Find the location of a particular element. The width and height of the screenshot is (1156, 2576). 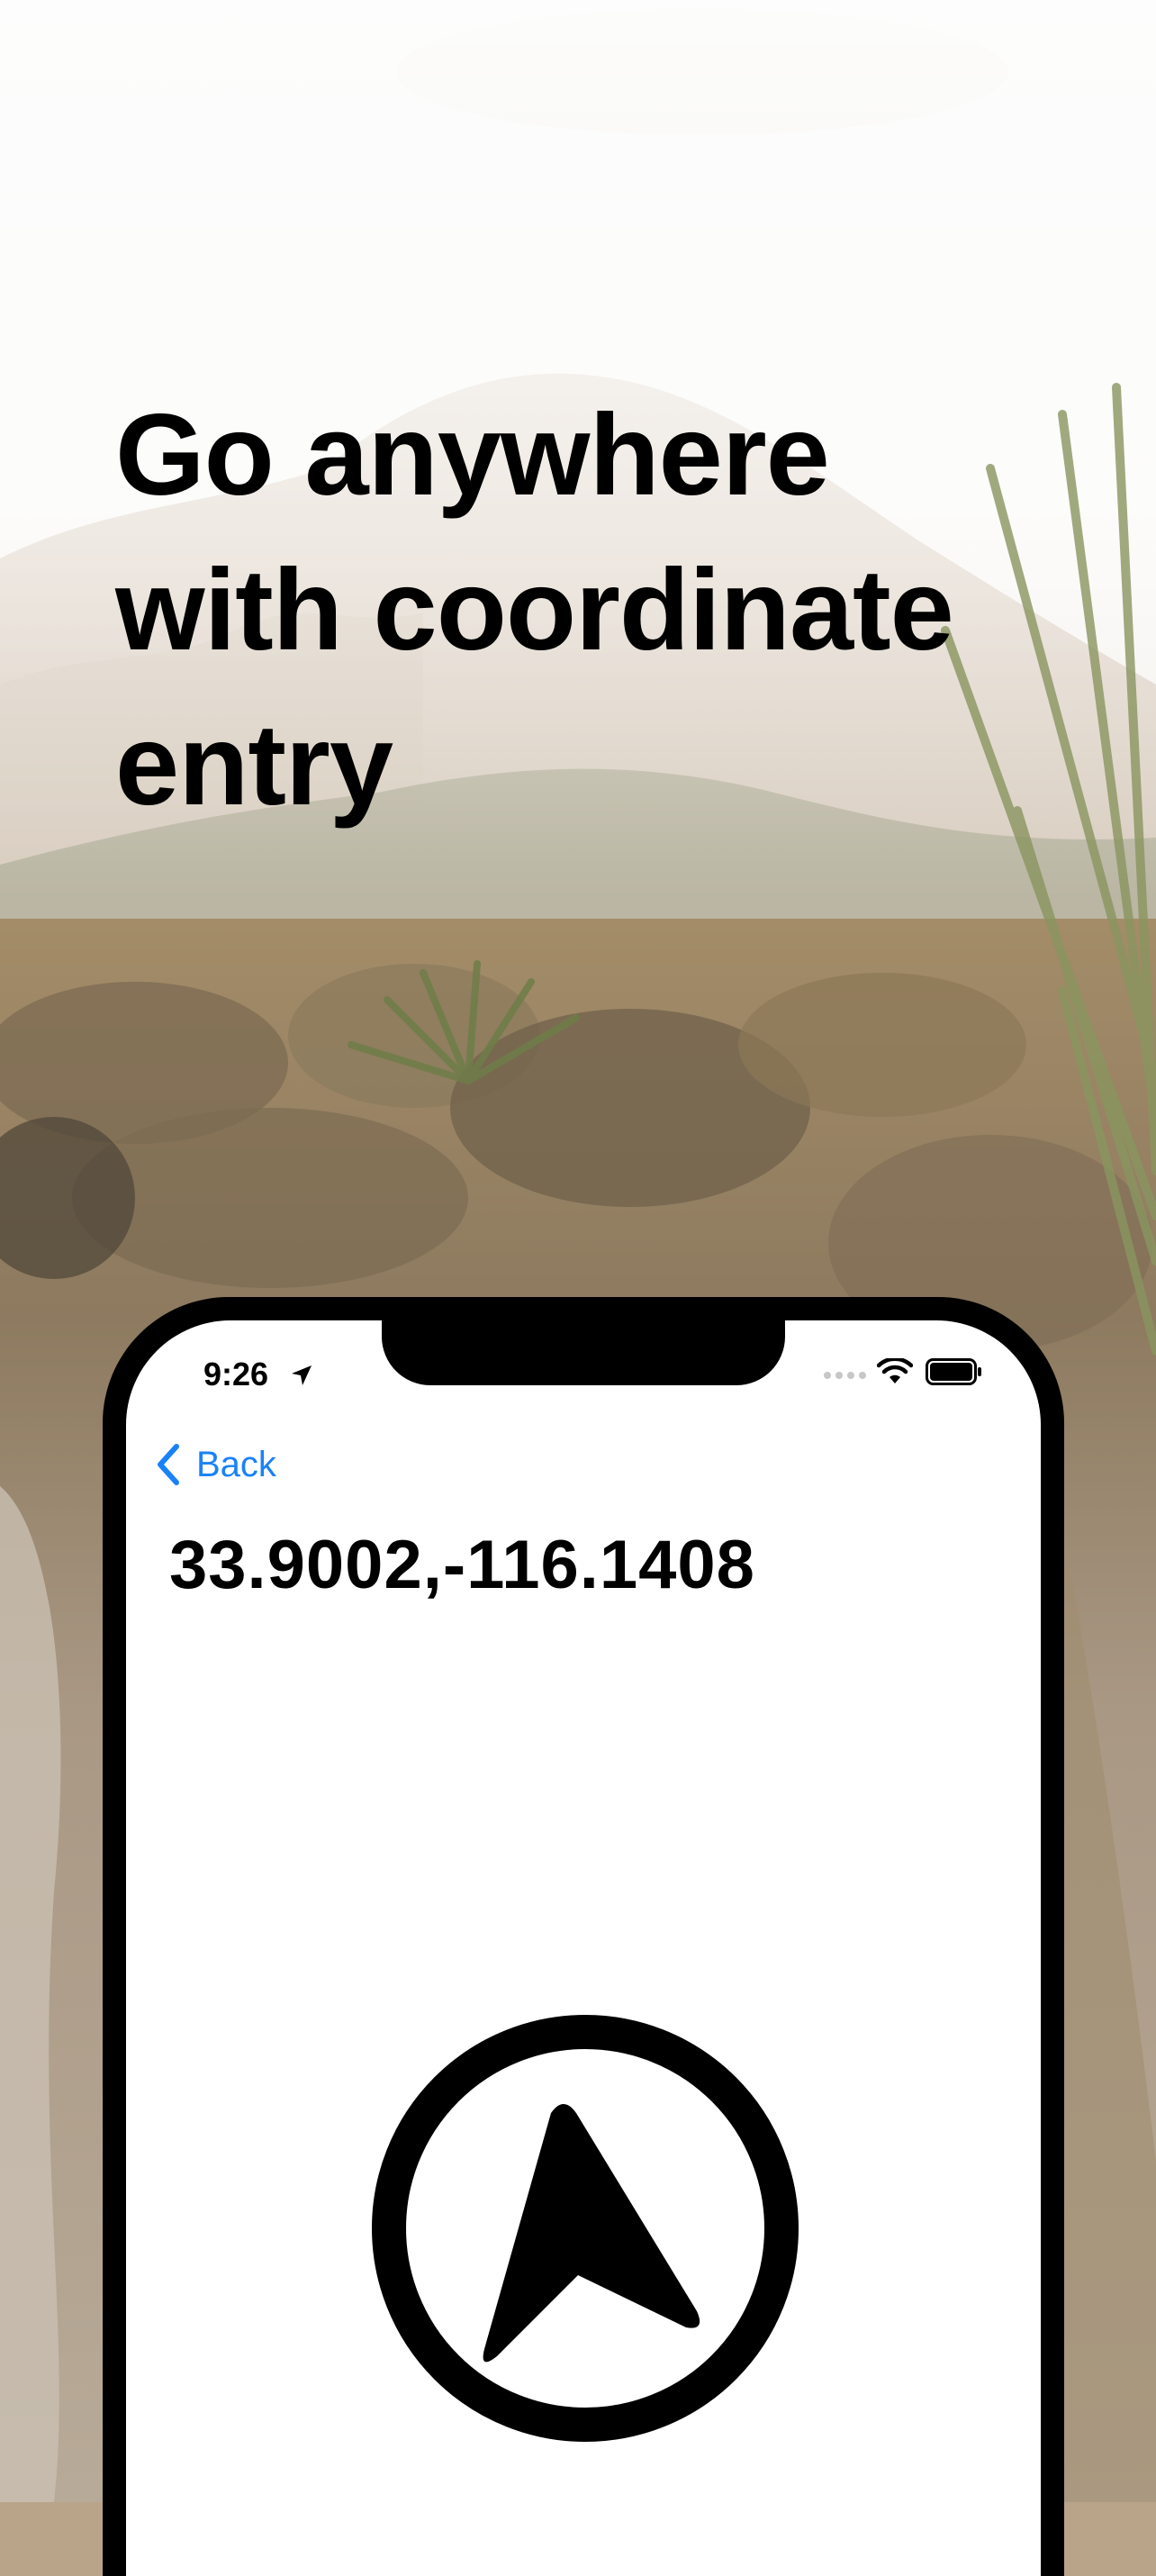

phone-notch is located at coordinates (583, 1352).